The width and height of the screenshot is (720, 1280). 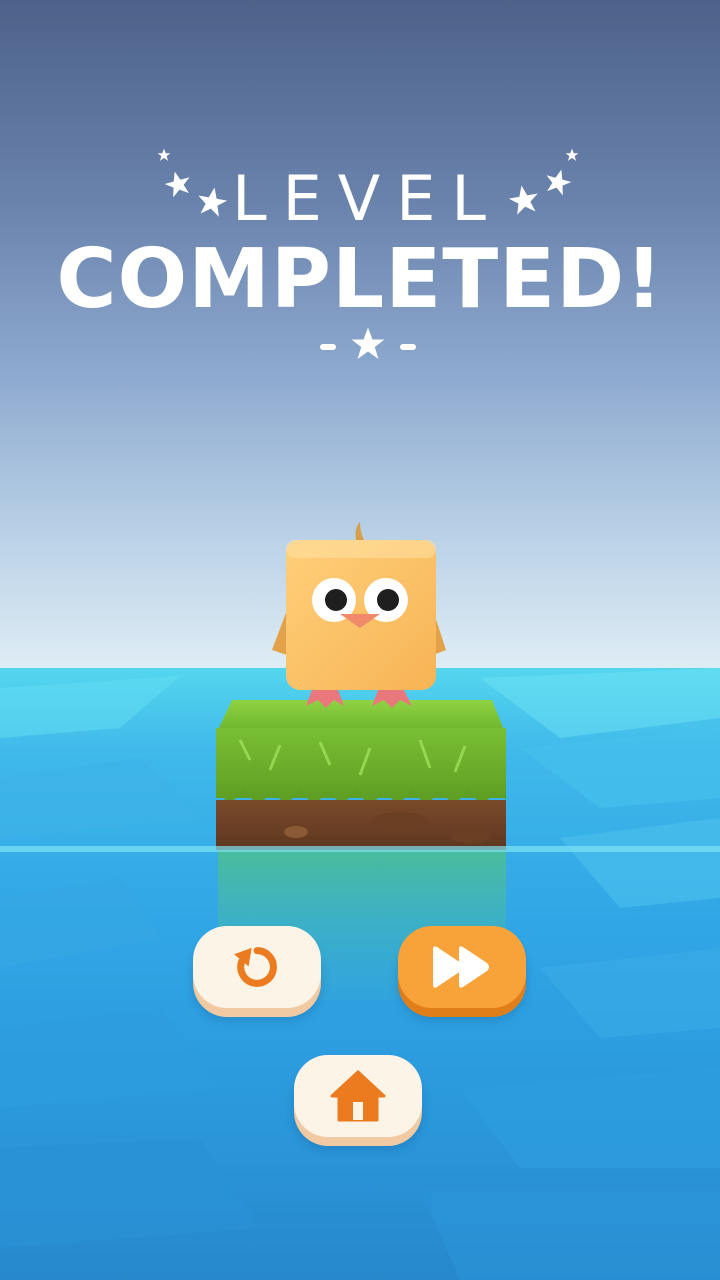 I want to click on restart-icon, so click(x=255, y=967).